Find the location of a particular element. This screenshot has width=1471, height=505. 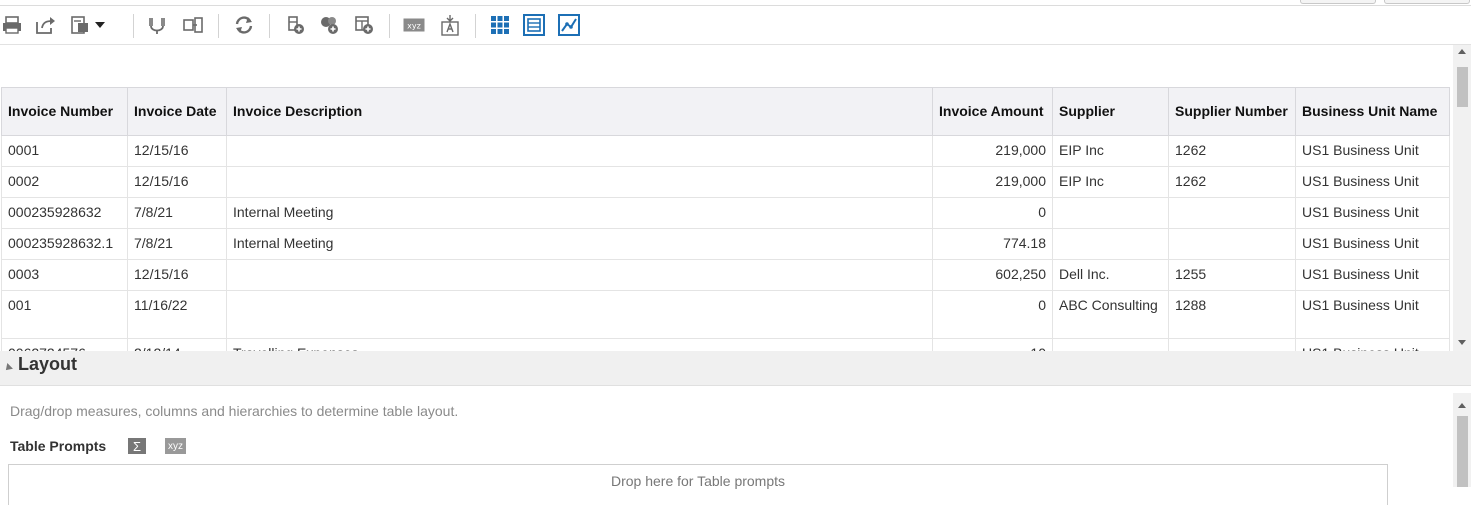

refresh-icon is located at coordinates (244, 25).